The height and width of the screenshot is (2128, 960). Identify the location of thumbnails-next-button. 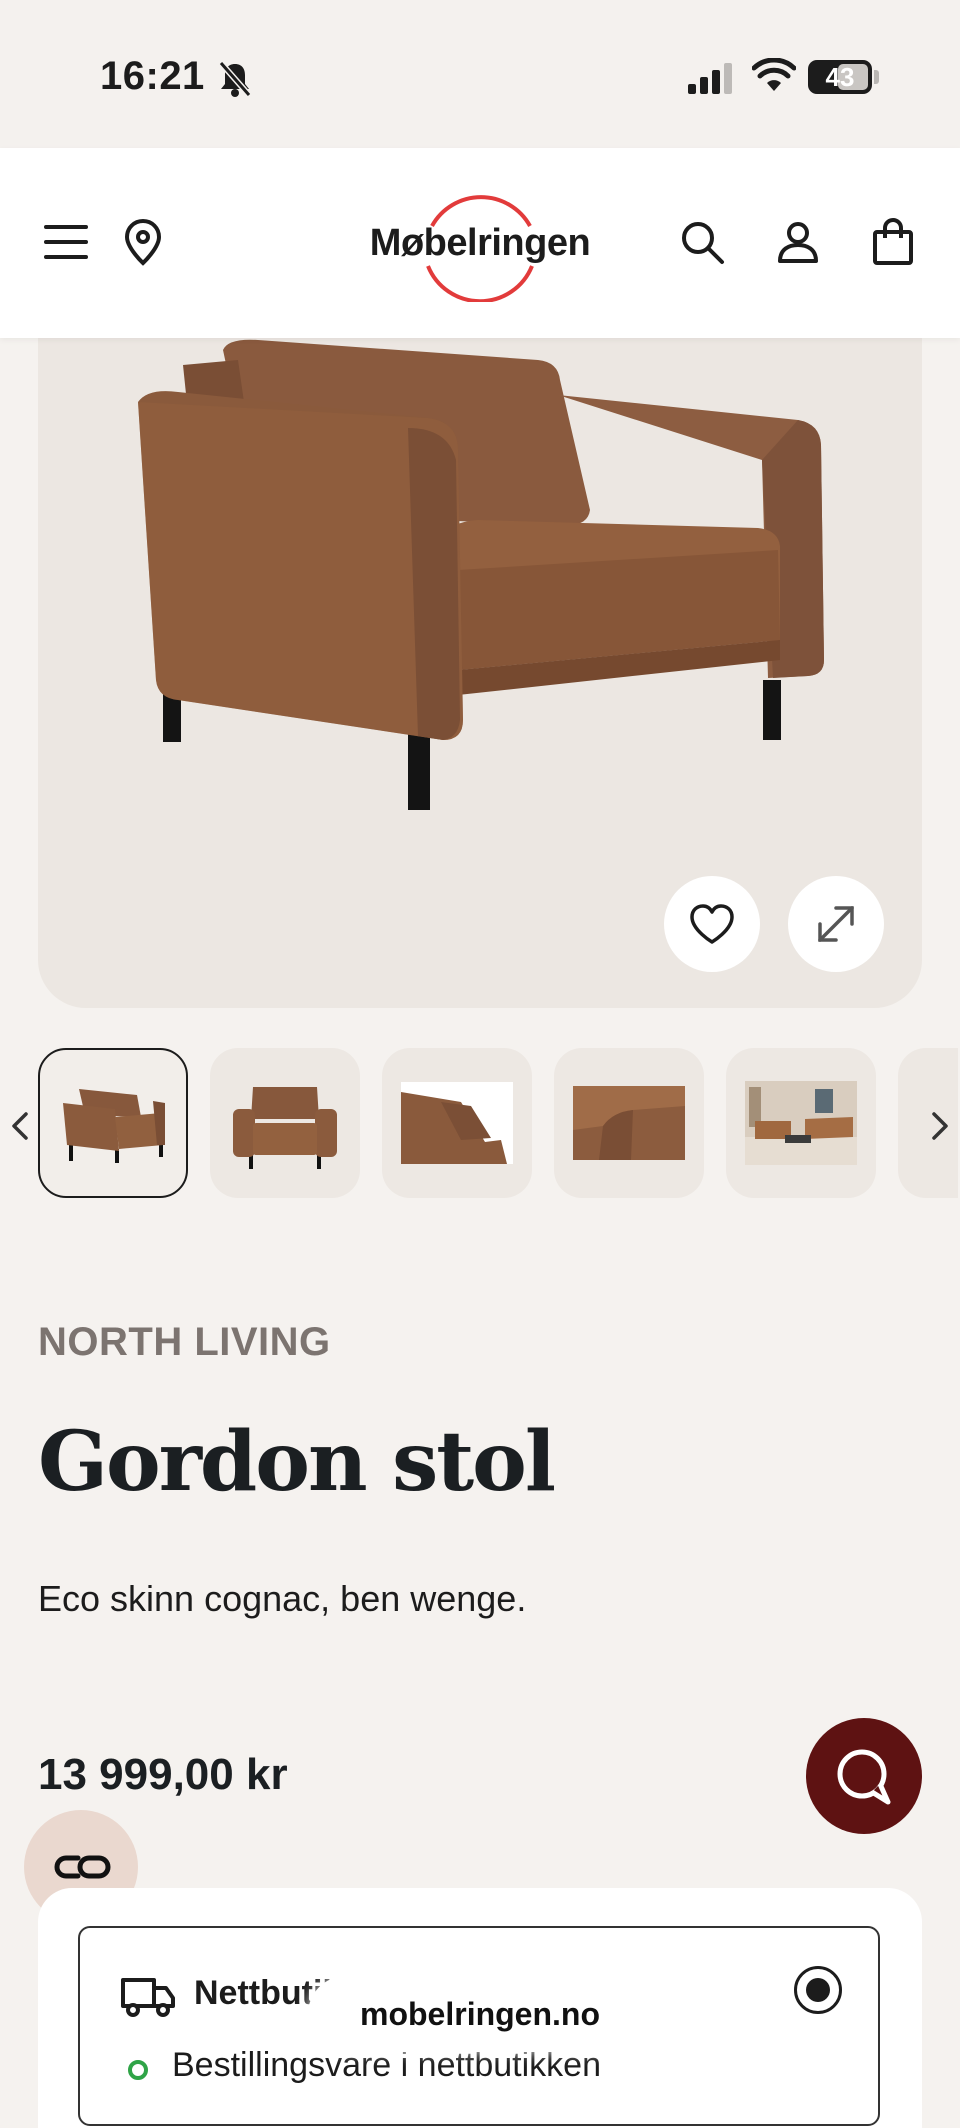
(940, 1126).